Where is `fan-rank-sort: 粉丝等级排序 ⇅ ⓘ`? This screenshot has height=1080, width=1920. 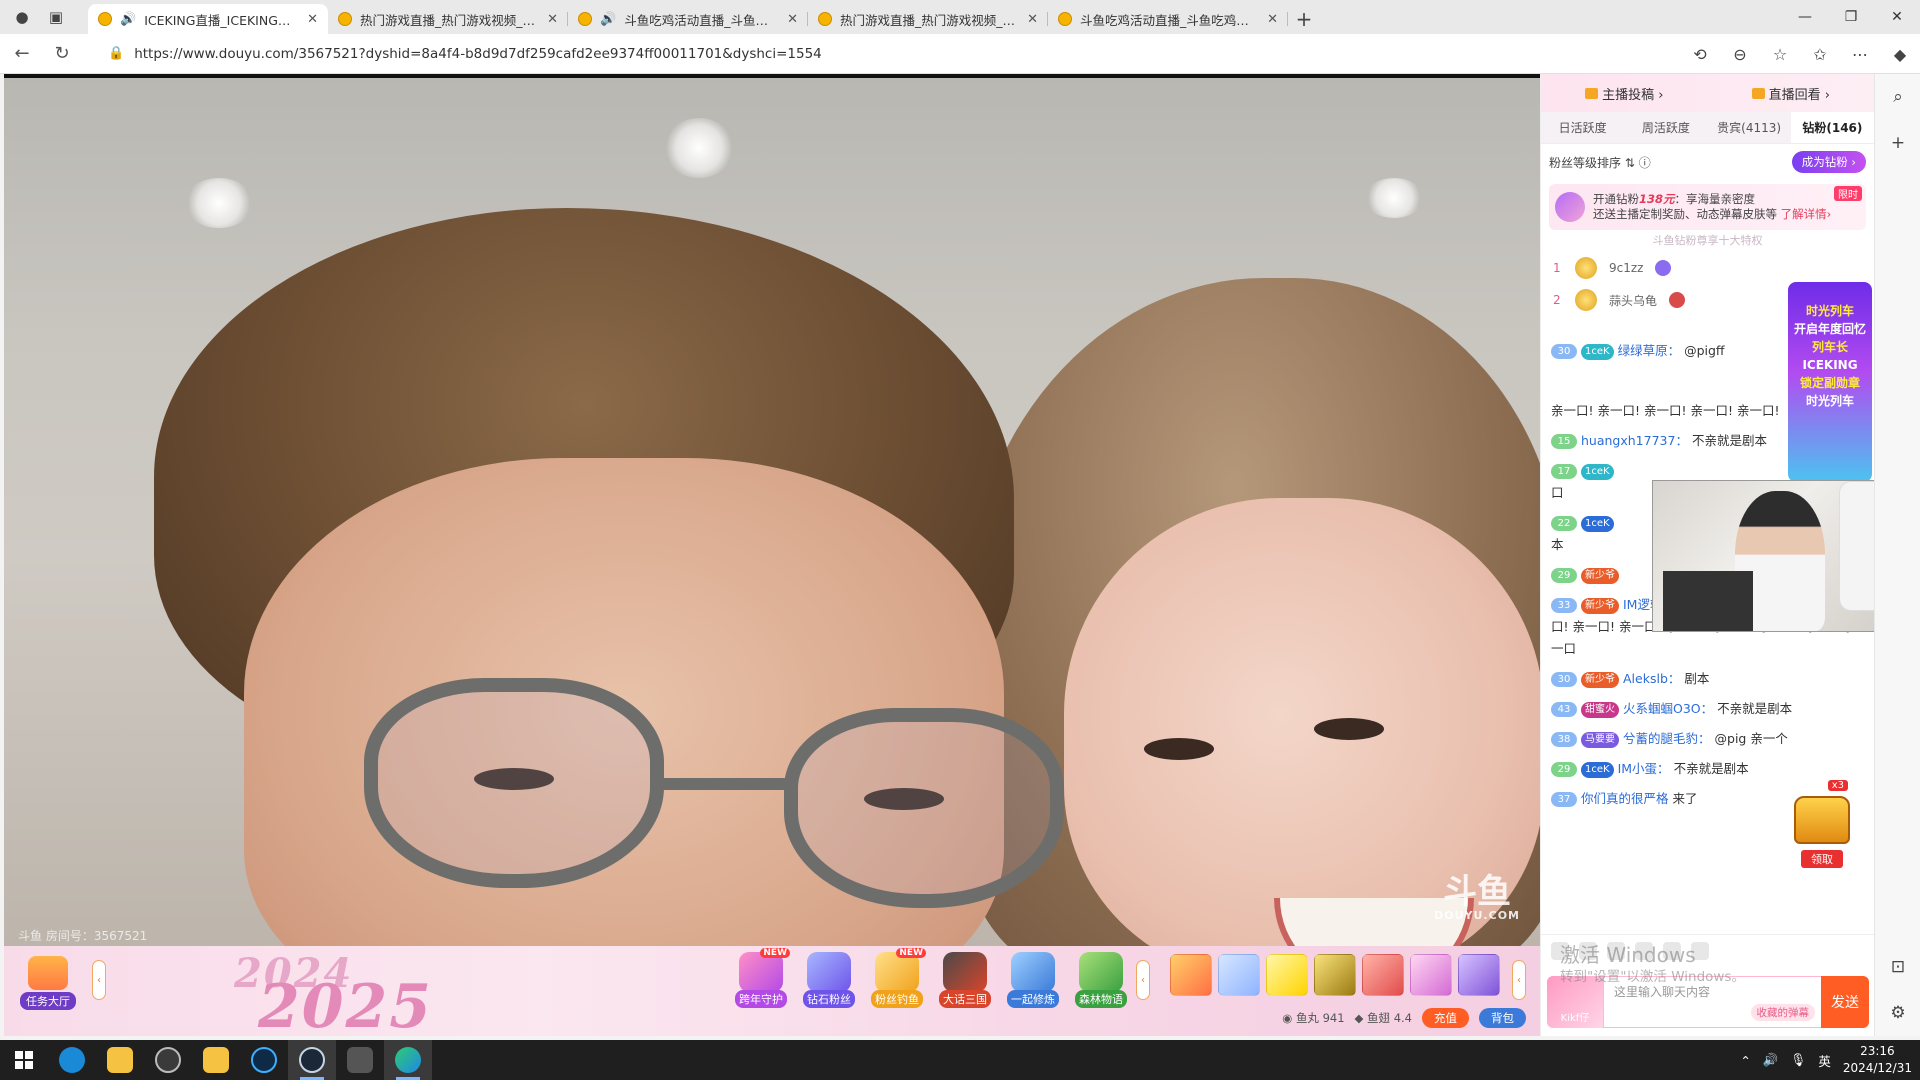 fan-rank-sort: 粉丝等级排序 ⇅ ⓘ is located at coordinates (1600, 162).